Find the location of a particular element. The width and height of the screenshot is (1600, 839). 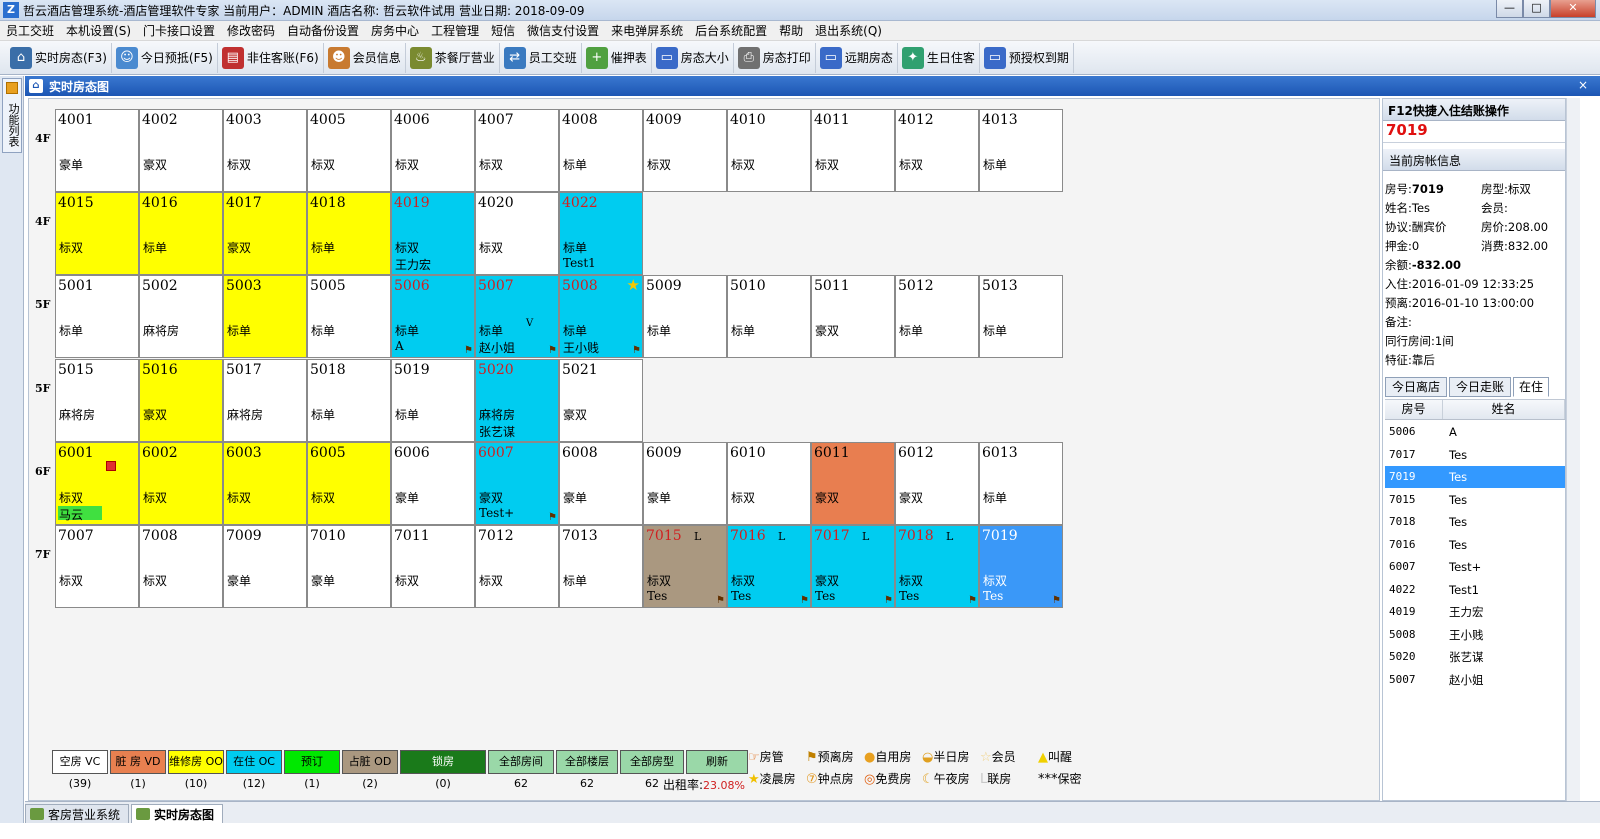

room-cell: 4006 标双 is located at coordinates (433, 150).